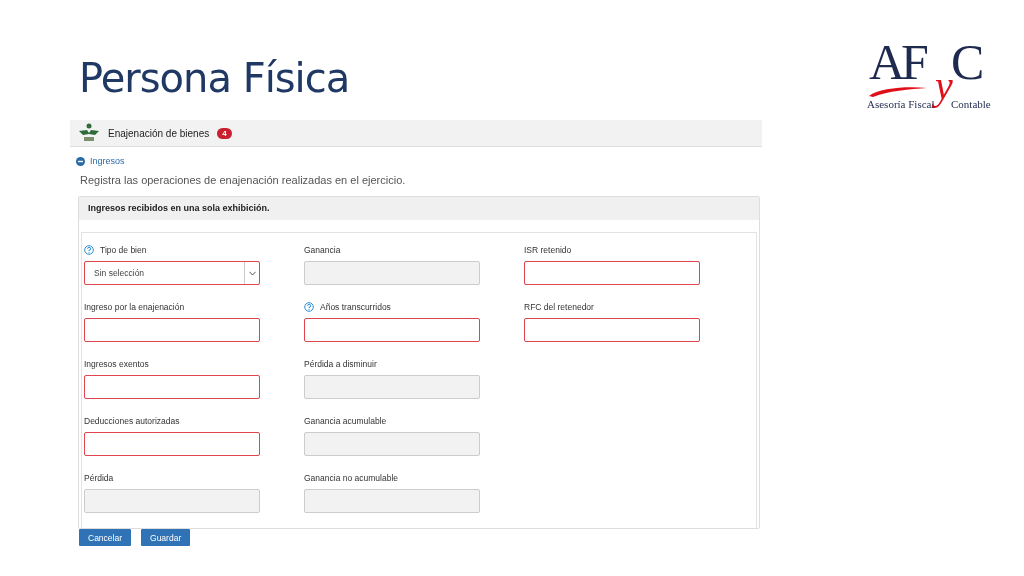 The image size is (1024, 576). Describe the element at coordinates (105, 537) in the screenshot. I see `action-button: Cancelar` at that location.